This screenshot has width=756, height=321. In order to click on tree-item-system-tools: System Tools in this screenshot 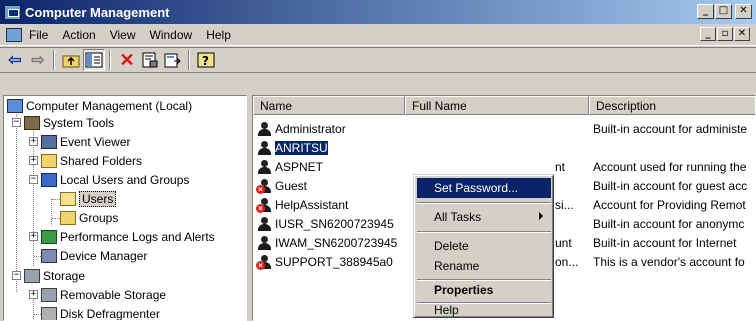, I will do `click(69, 123)`.